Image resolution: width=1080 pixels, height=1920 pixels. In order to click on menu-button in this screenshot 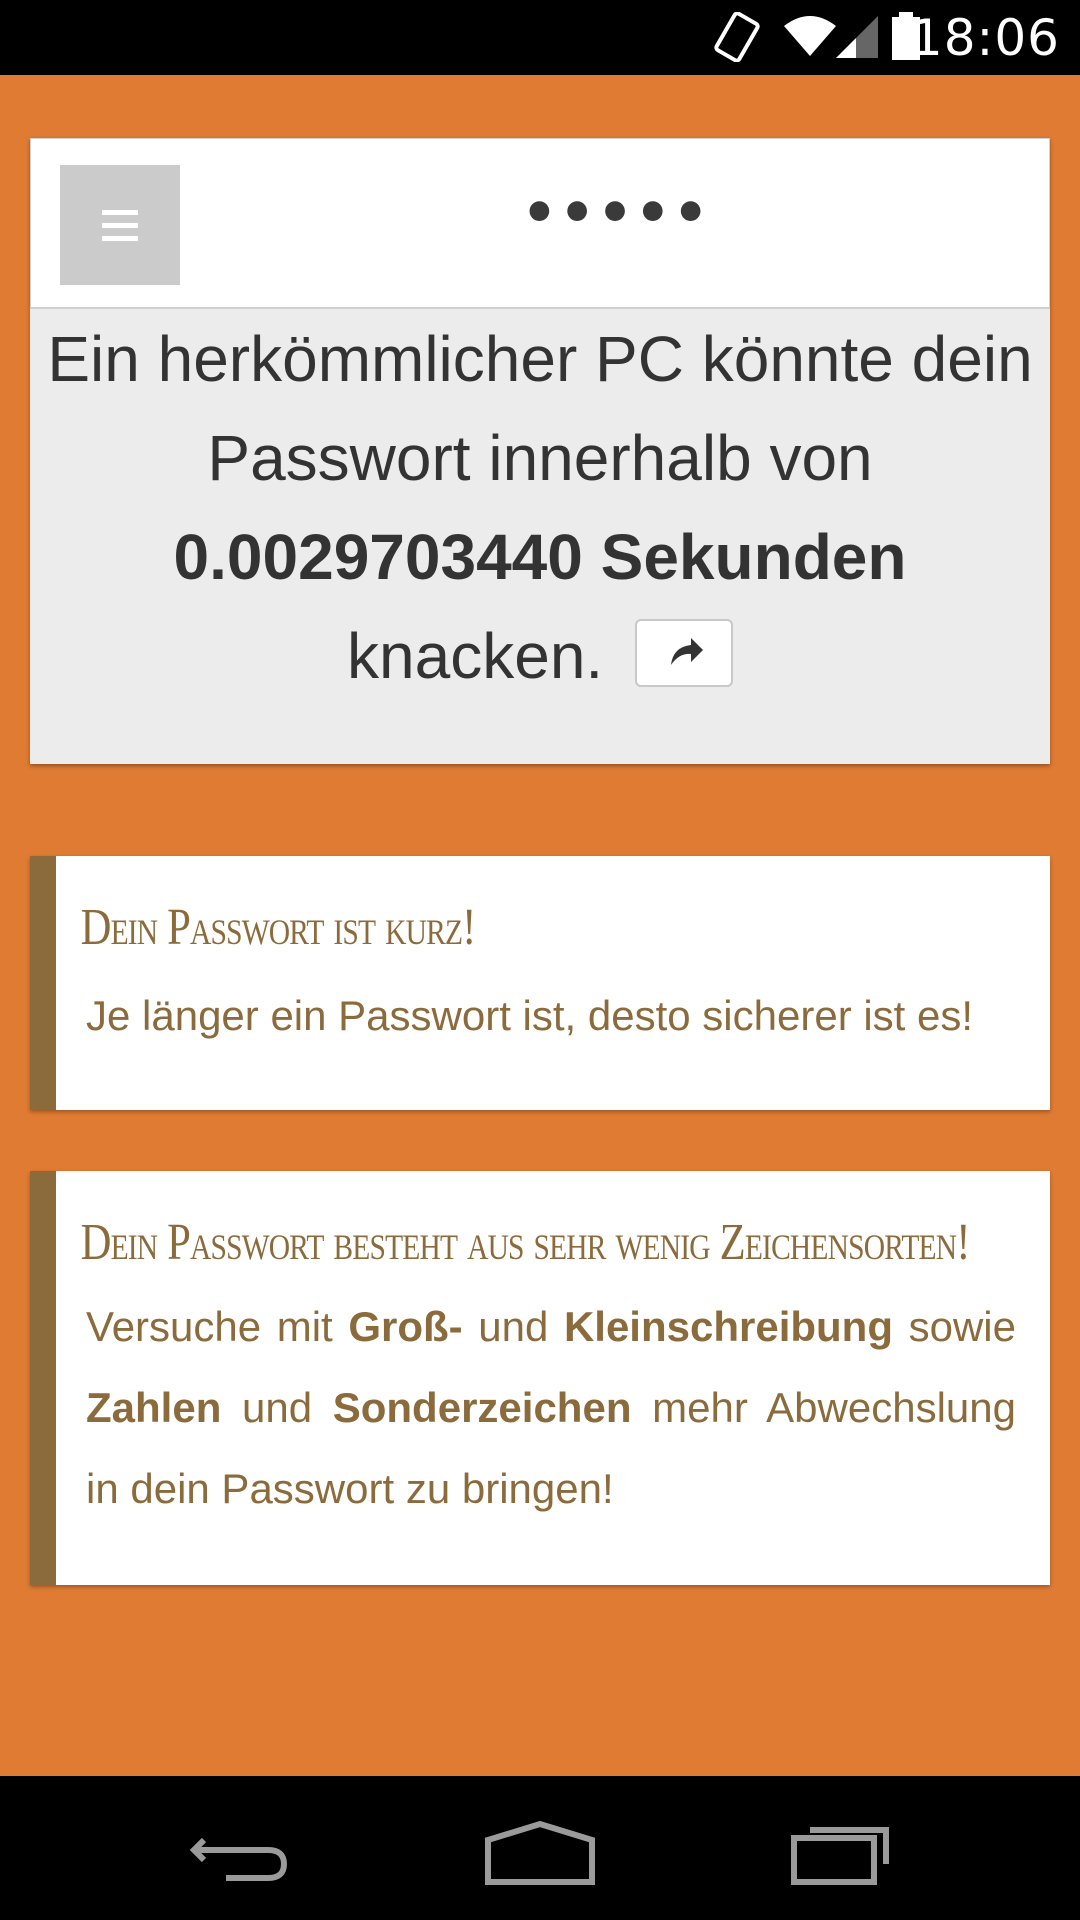, I will do `click(120, 225)`.